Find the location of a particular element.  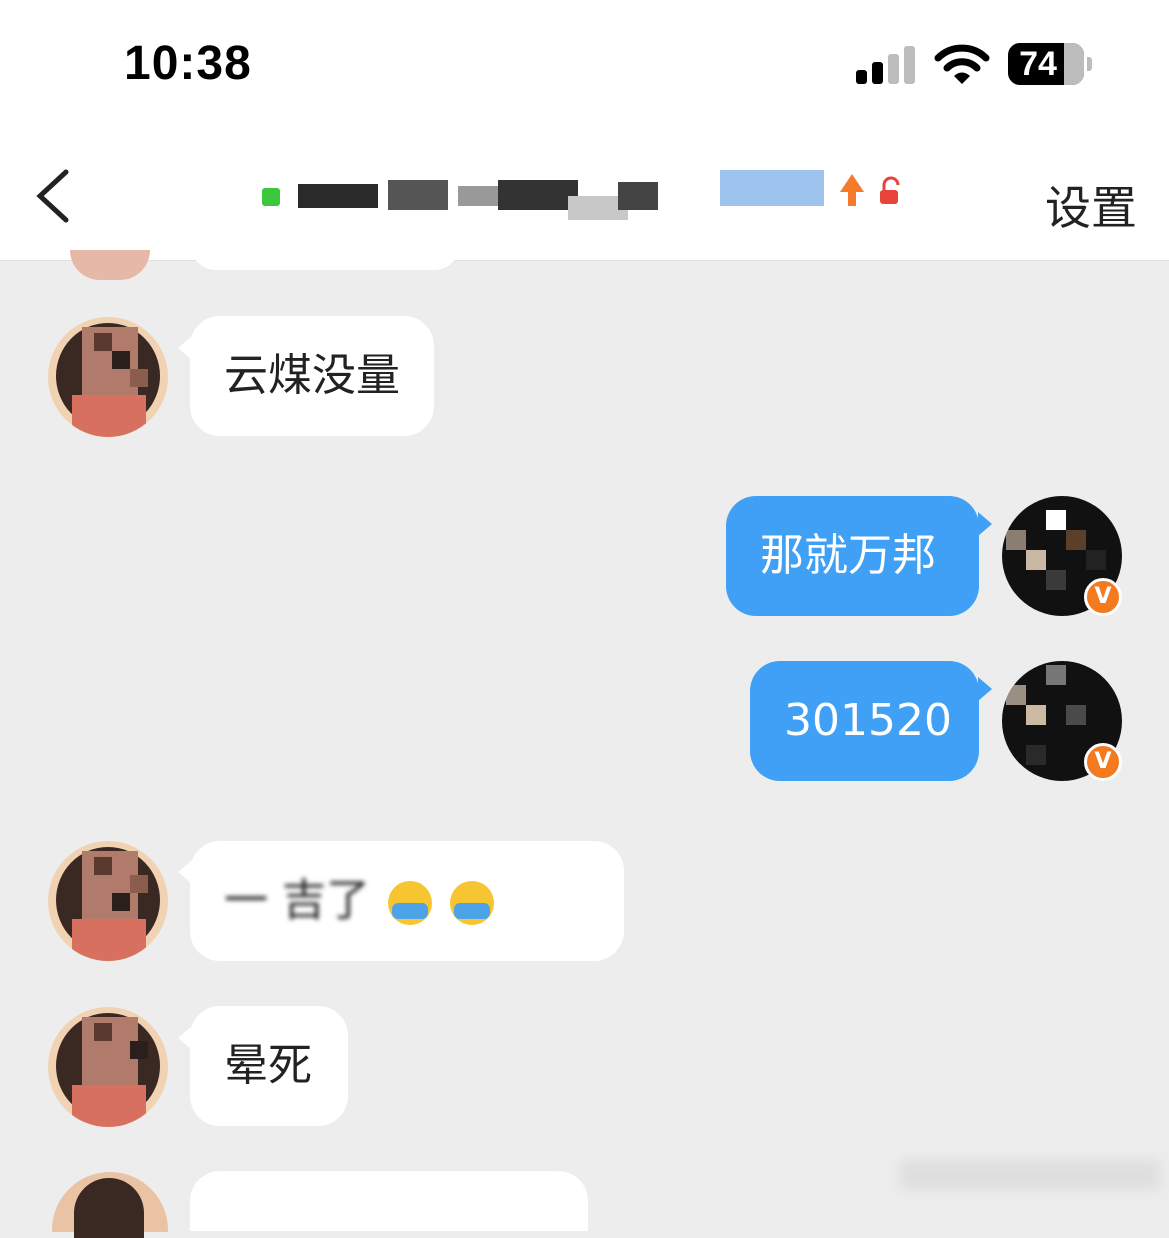

message-bubble: 晕死 is located at coordinates (269, 1066).